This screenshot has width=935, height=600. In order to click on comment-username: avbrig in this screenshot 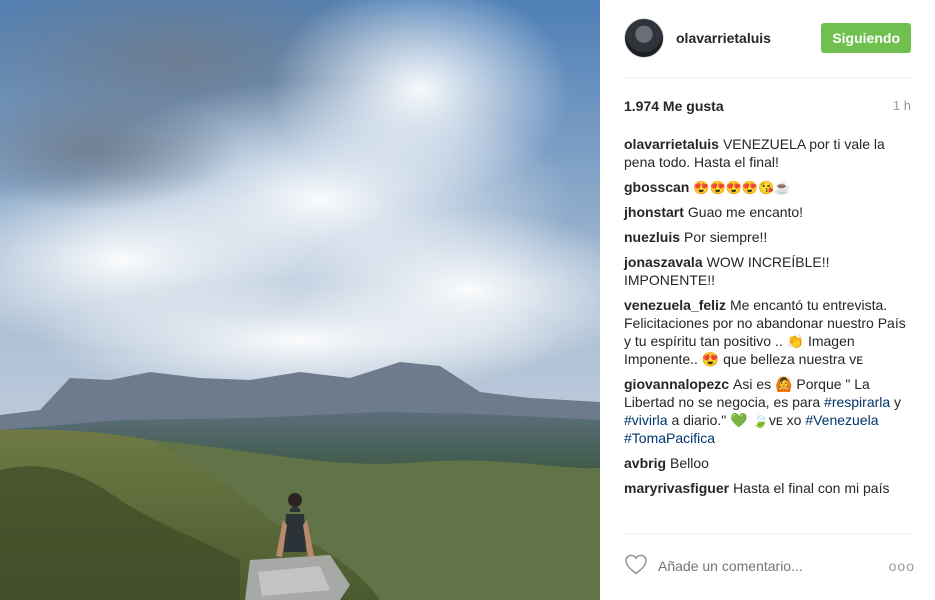, I will do `click(645, 463)`.